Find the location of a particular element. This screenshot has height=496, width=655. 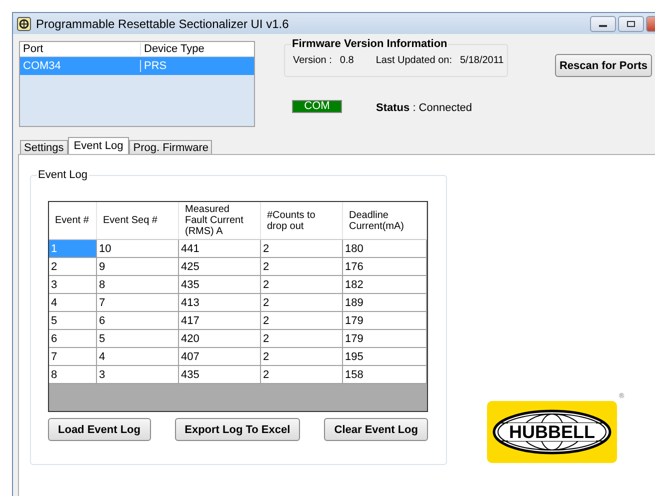

table-cell: 180 is located at coordinates (385, 249).